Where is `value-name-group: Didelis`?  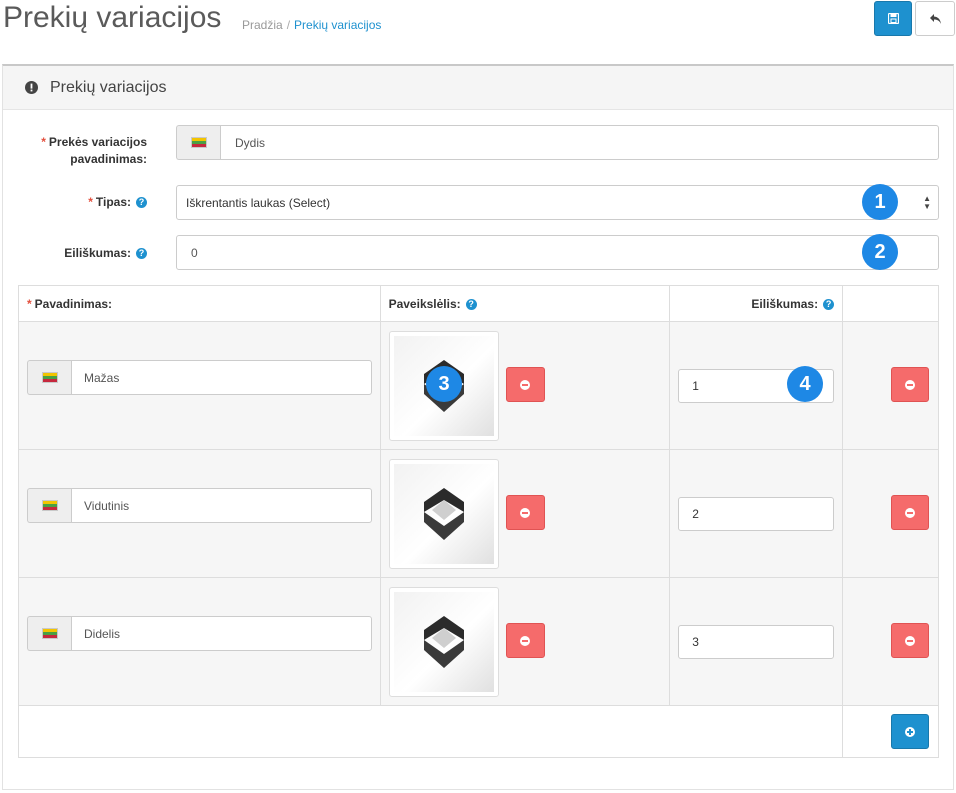 value-name-group: Didelis is located at coordinates (199, 633).